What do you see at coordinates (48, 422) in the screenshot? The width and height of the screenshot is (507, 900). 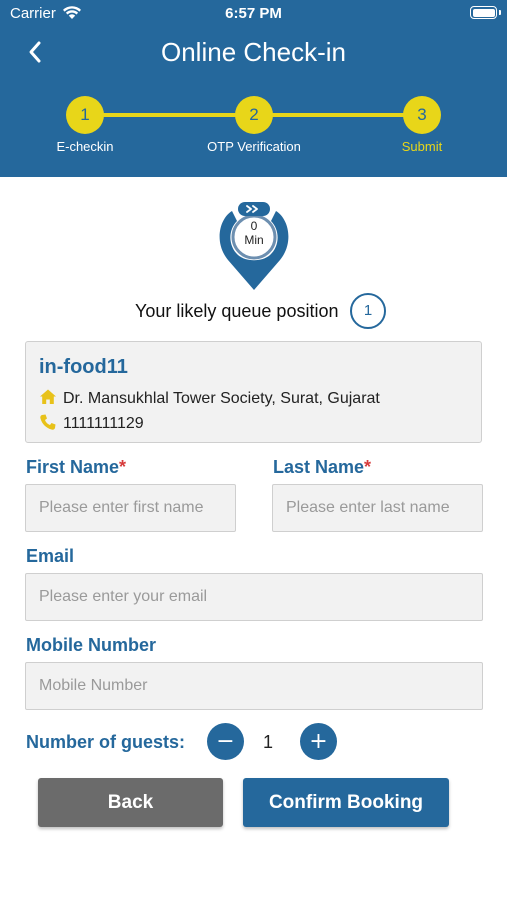 I see `phone-icon` at bounding box center [48, 422].